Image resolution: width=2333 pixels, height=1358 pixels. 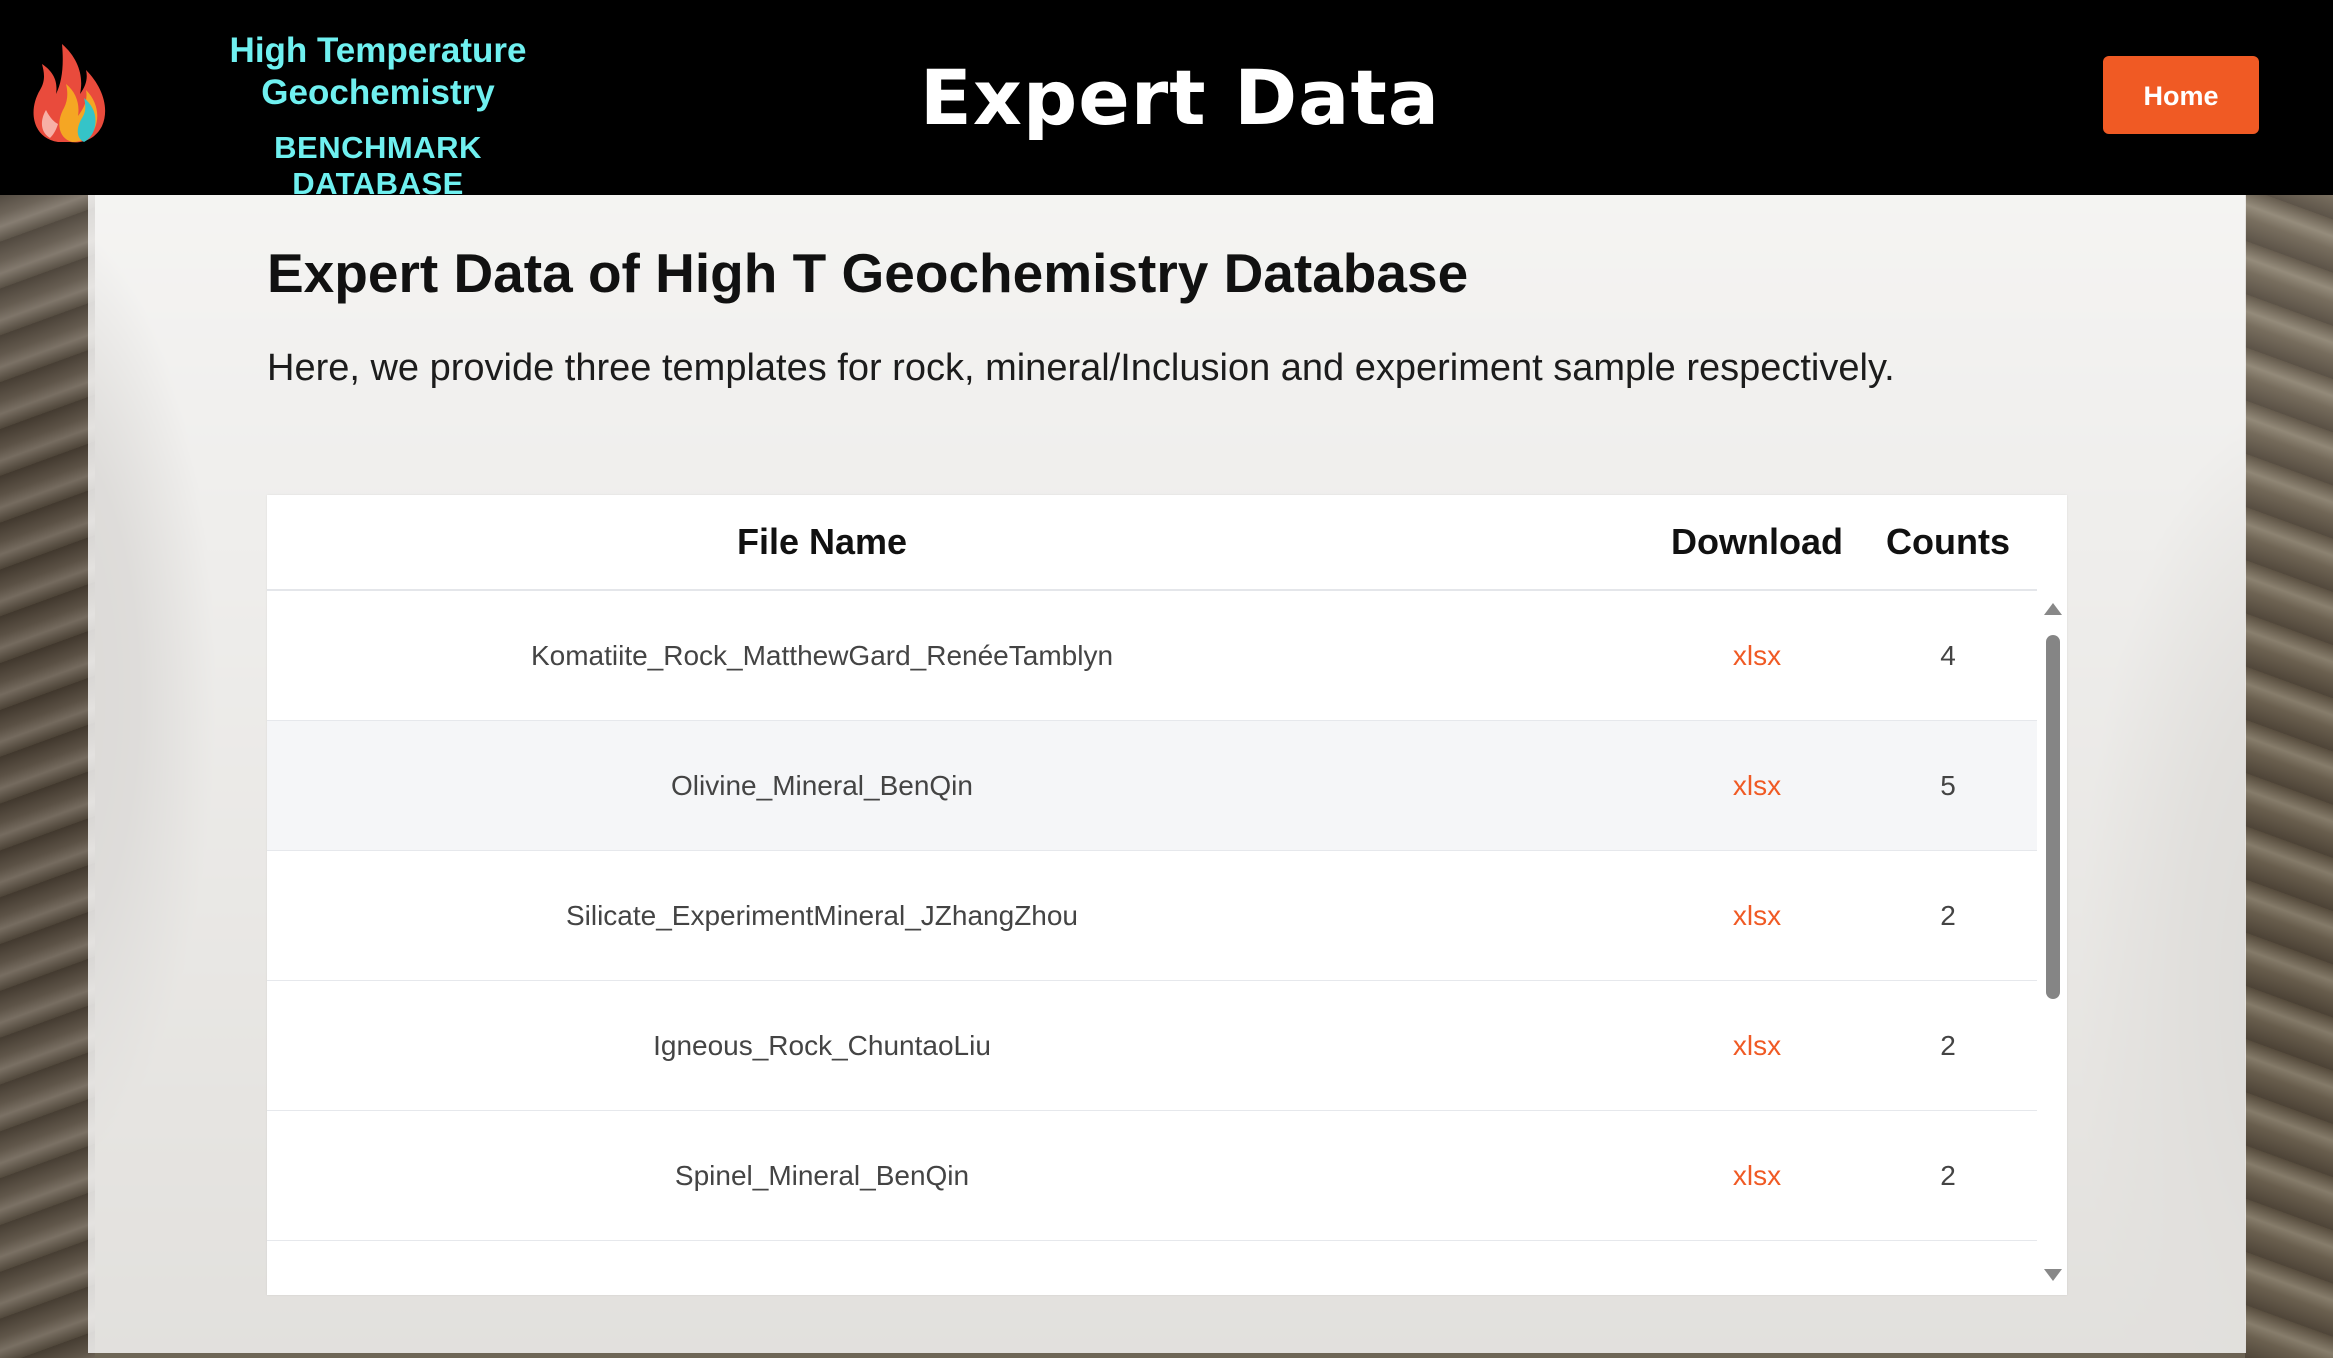 What do you see at coordinates (1948, 655) in the screenshot?
I see `count-cell: 4` at bounding box center [1948, 655].